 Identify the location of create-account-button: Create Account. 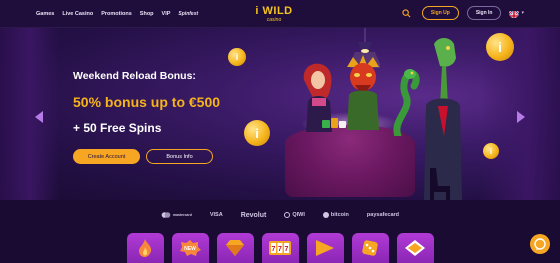
(106, 156).